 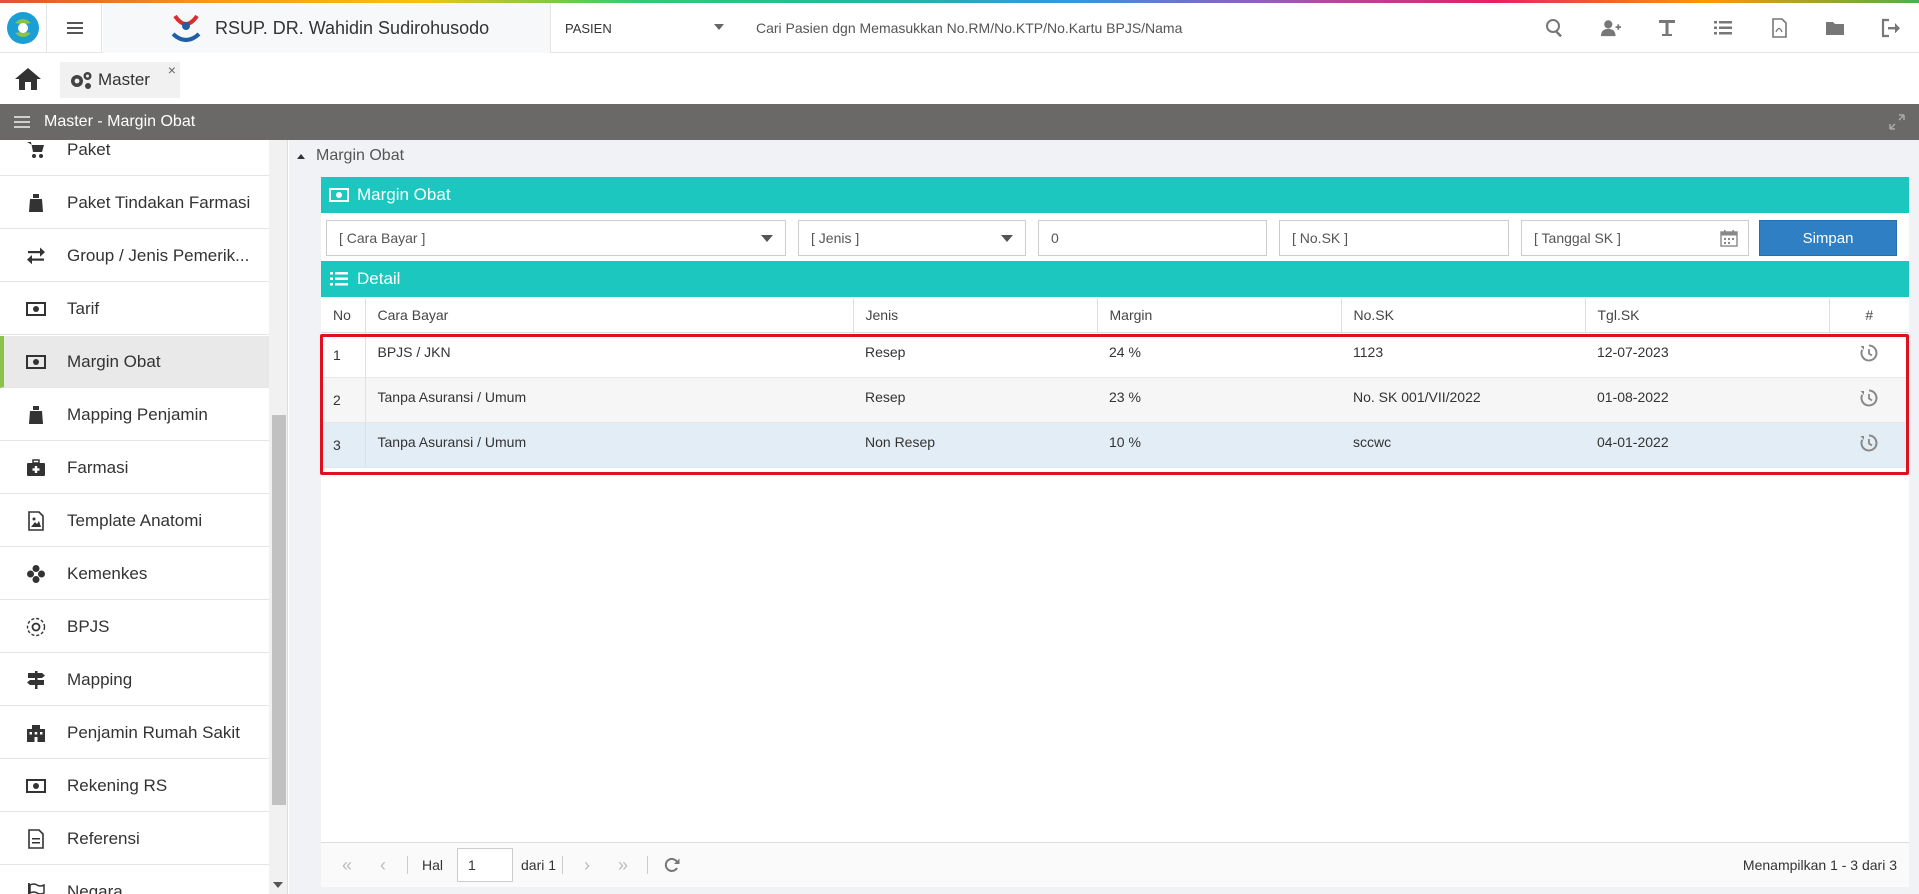 What do you see at coordinates (587, 865) in the screenshot?
I see `next-page-icon: ›` at bounding box center [587, 865].